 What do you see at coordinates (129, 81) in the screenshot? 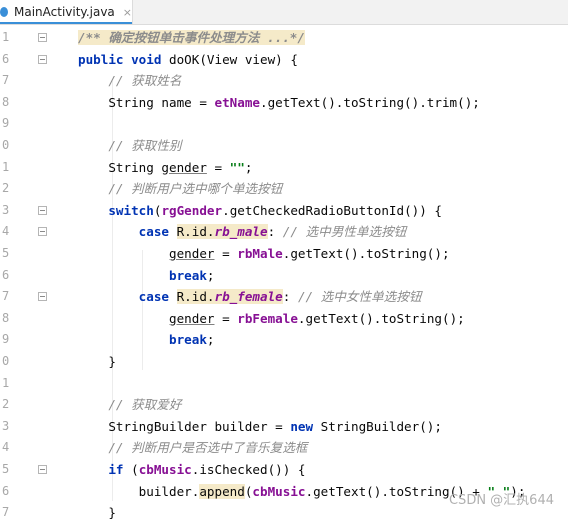
I see `code-text: // 获取姓名` at bounding box center [129, 81].